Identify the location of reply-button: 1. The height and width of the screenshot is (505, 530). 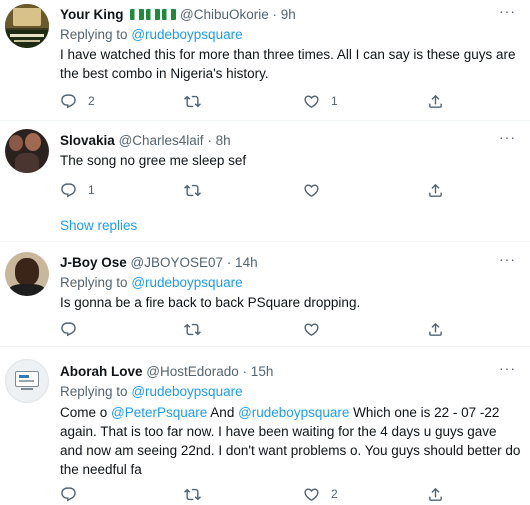
(77, 190).